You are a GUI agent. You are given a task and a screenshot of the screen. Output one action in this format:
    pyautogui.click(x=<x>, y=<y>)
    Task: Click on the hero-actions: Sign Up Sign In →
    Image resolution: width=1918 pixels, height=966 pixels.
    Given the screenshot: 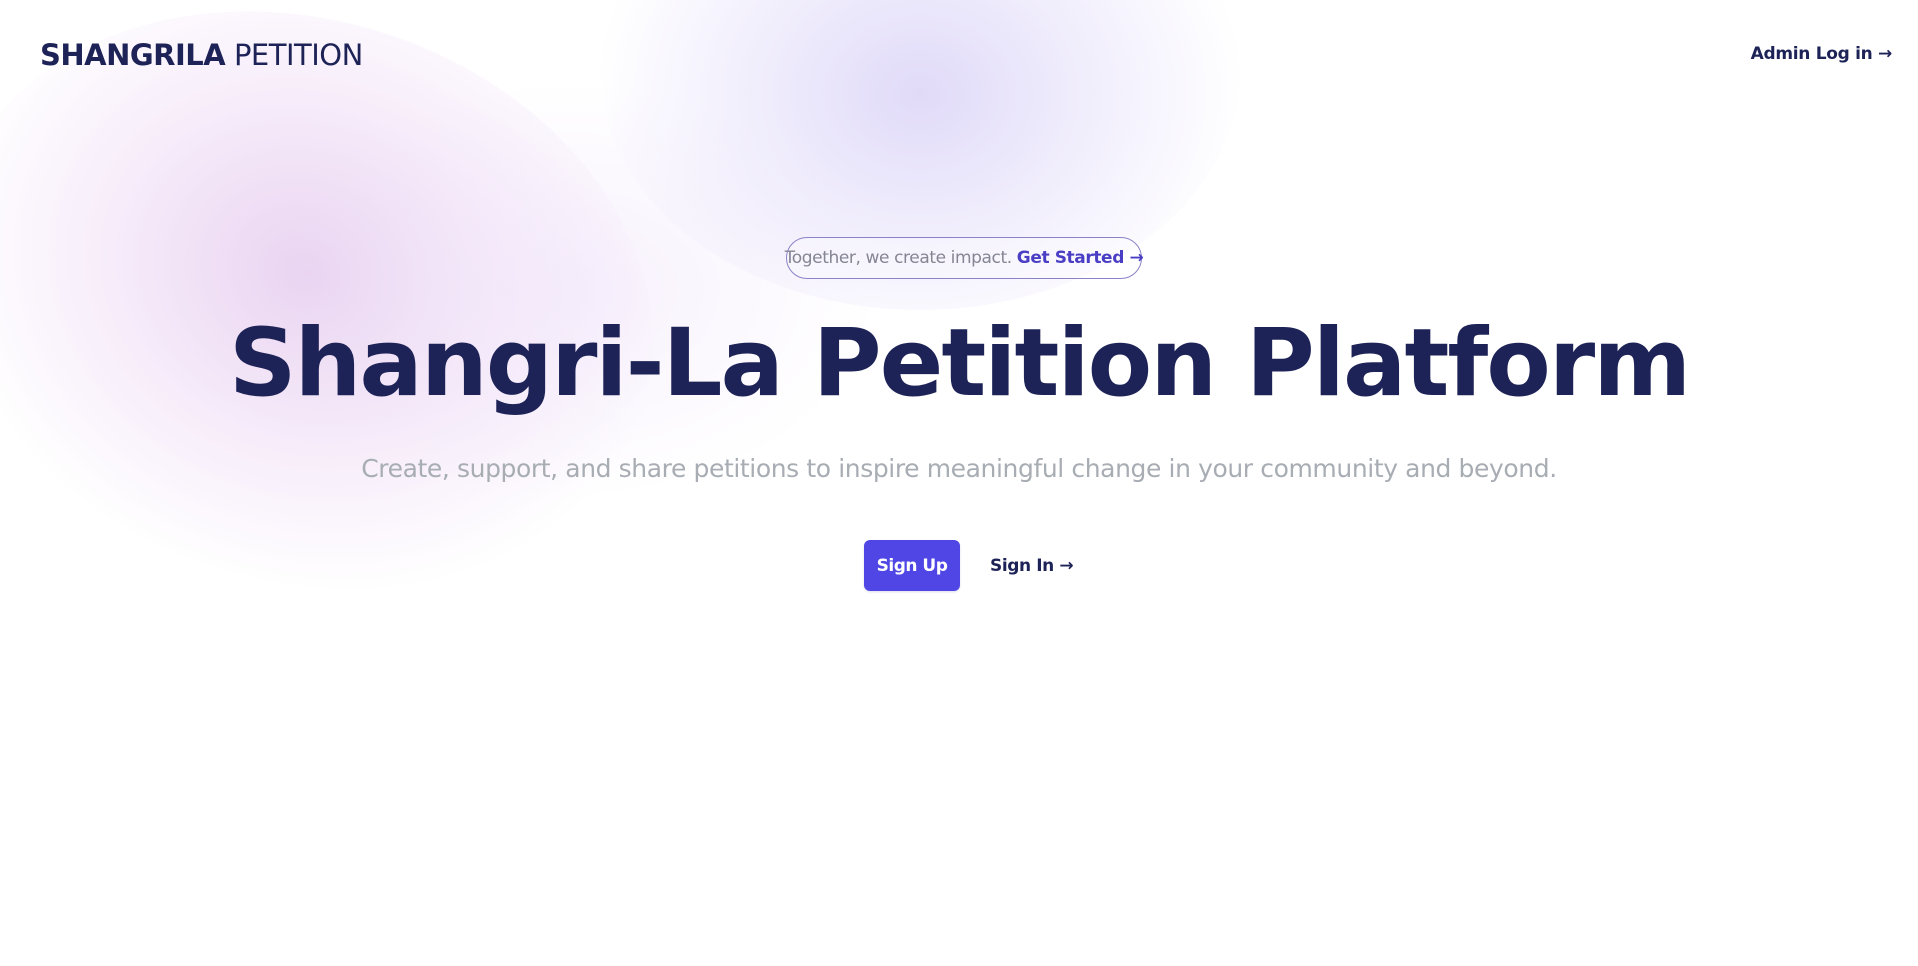 What is the action you would take?
    pyautogui.click(x=969, y=565)
    